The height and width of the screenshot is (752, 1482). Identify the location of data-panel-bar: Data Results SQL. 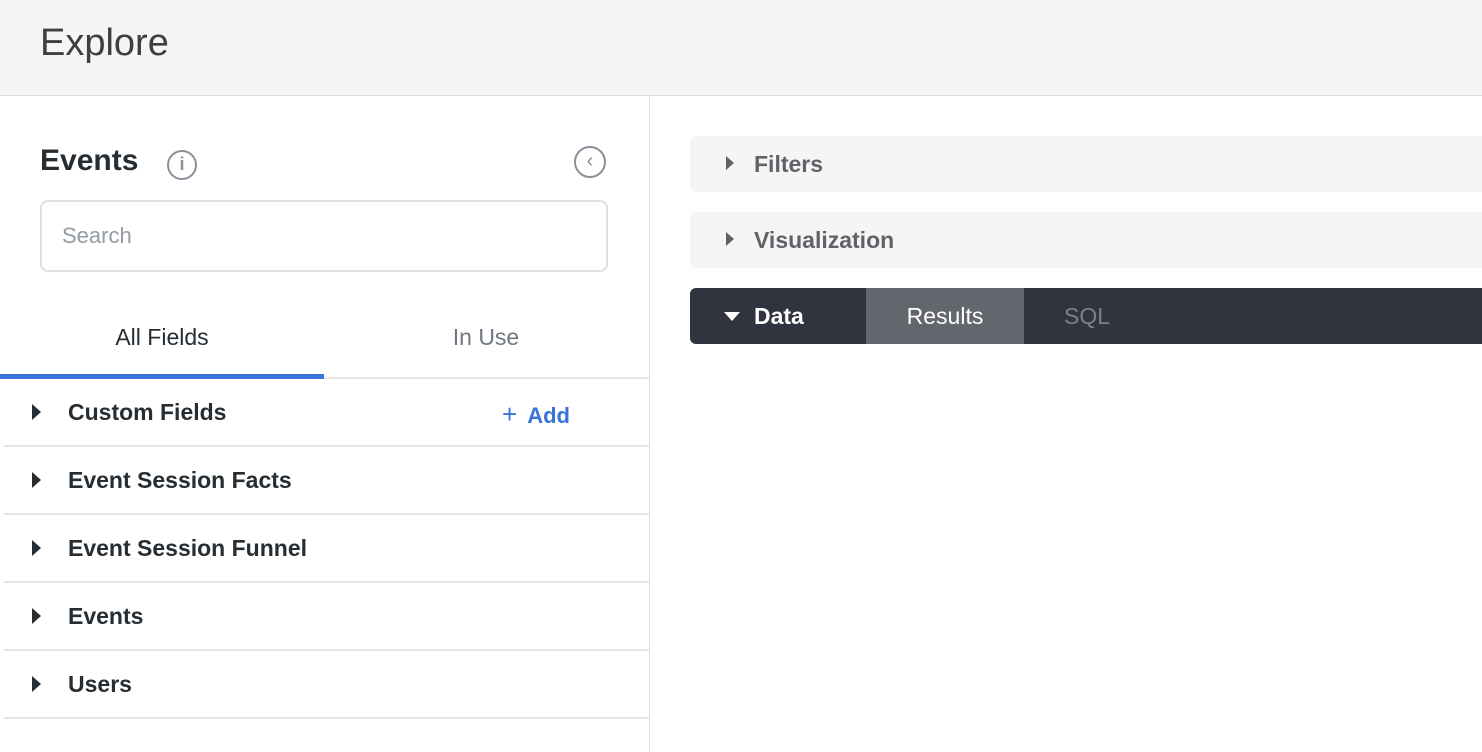
(1086, 316).